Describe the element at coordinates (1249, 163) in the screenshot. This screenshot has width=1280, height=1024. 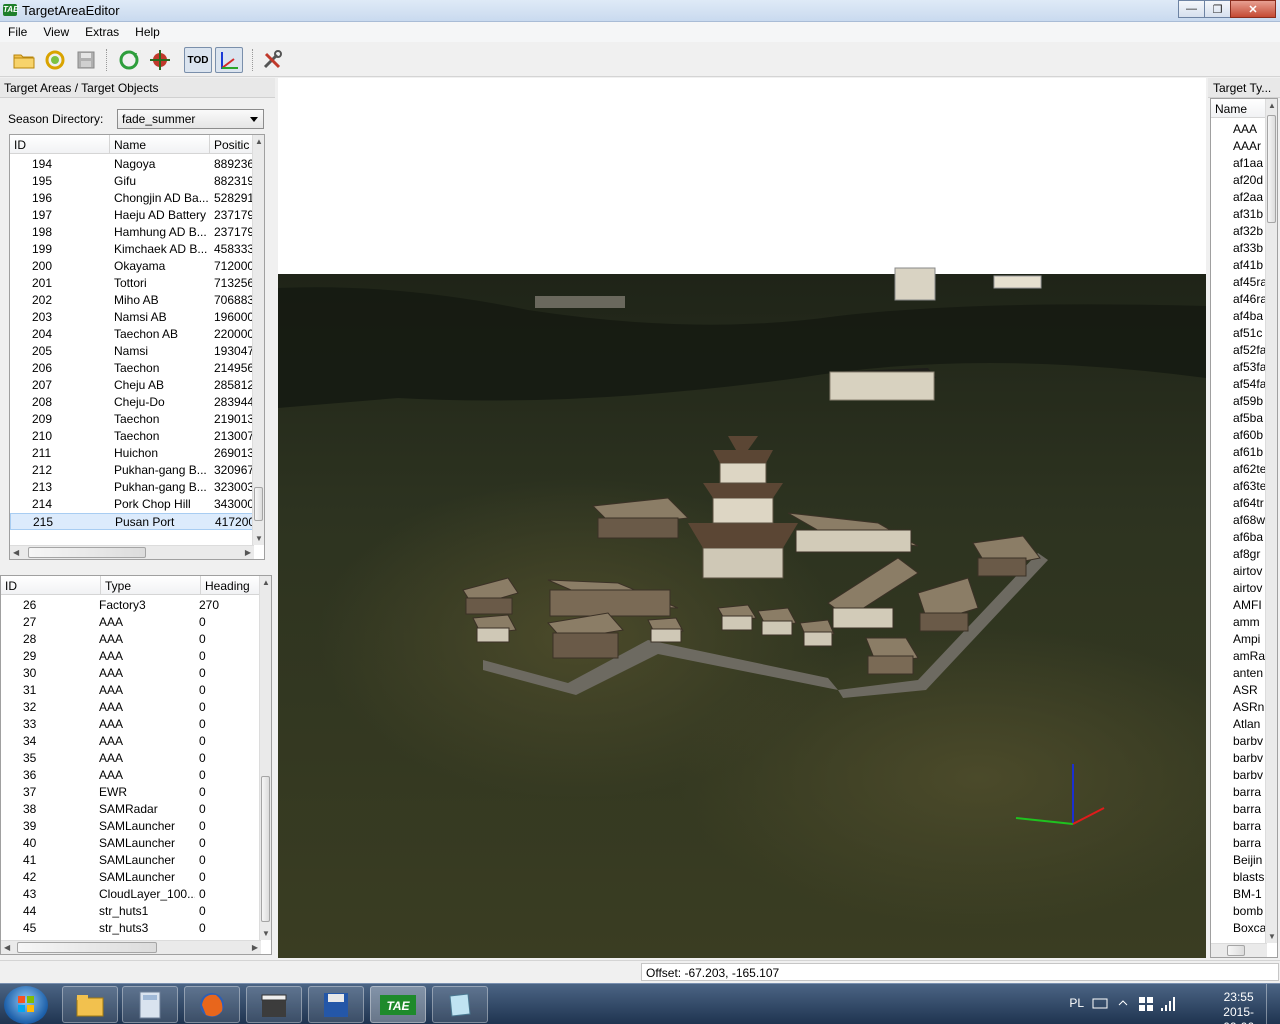
I see `list-item: af1aa` at that location.